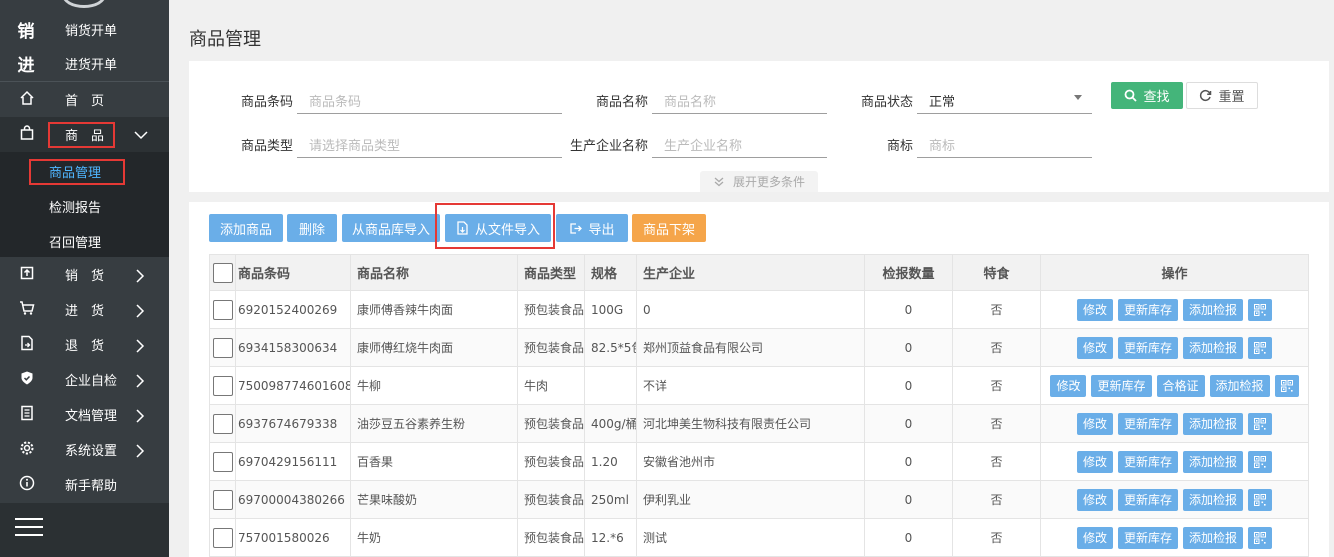 Image resolution: width=1334 pixels, height=557 pixels. I want to click on import-from-file-button: 从文件导入, so click(498, 228).